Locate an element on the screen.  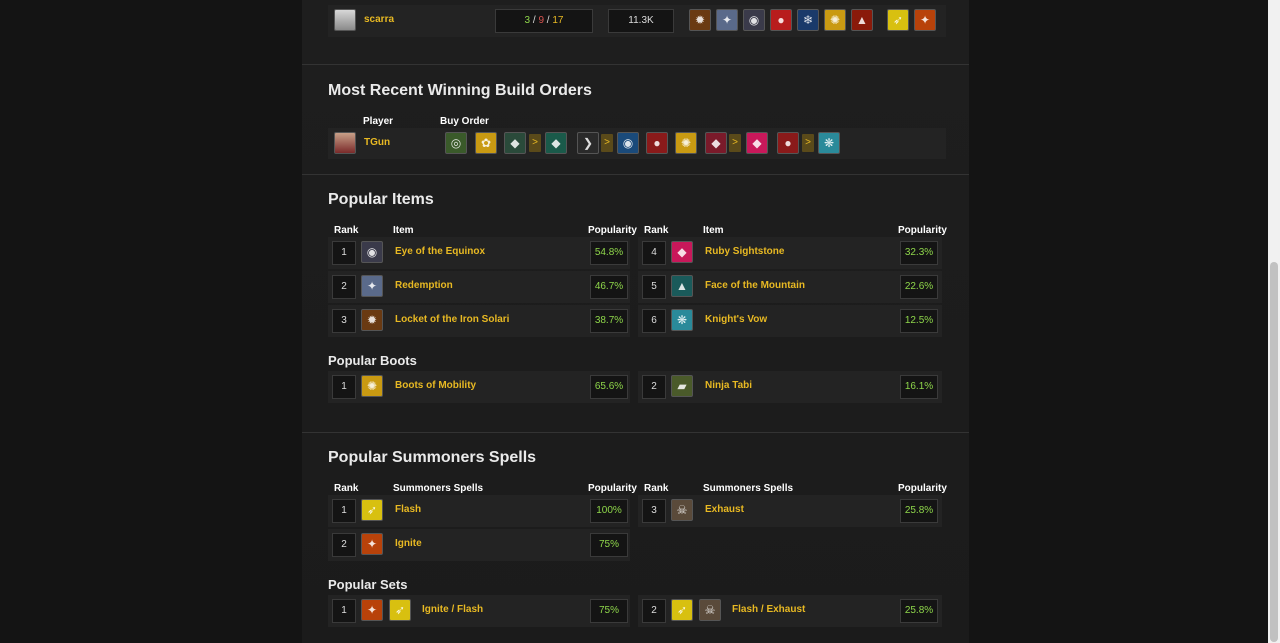
item-name: Locket of the Iron Solari is located at coordinates (452, 319).